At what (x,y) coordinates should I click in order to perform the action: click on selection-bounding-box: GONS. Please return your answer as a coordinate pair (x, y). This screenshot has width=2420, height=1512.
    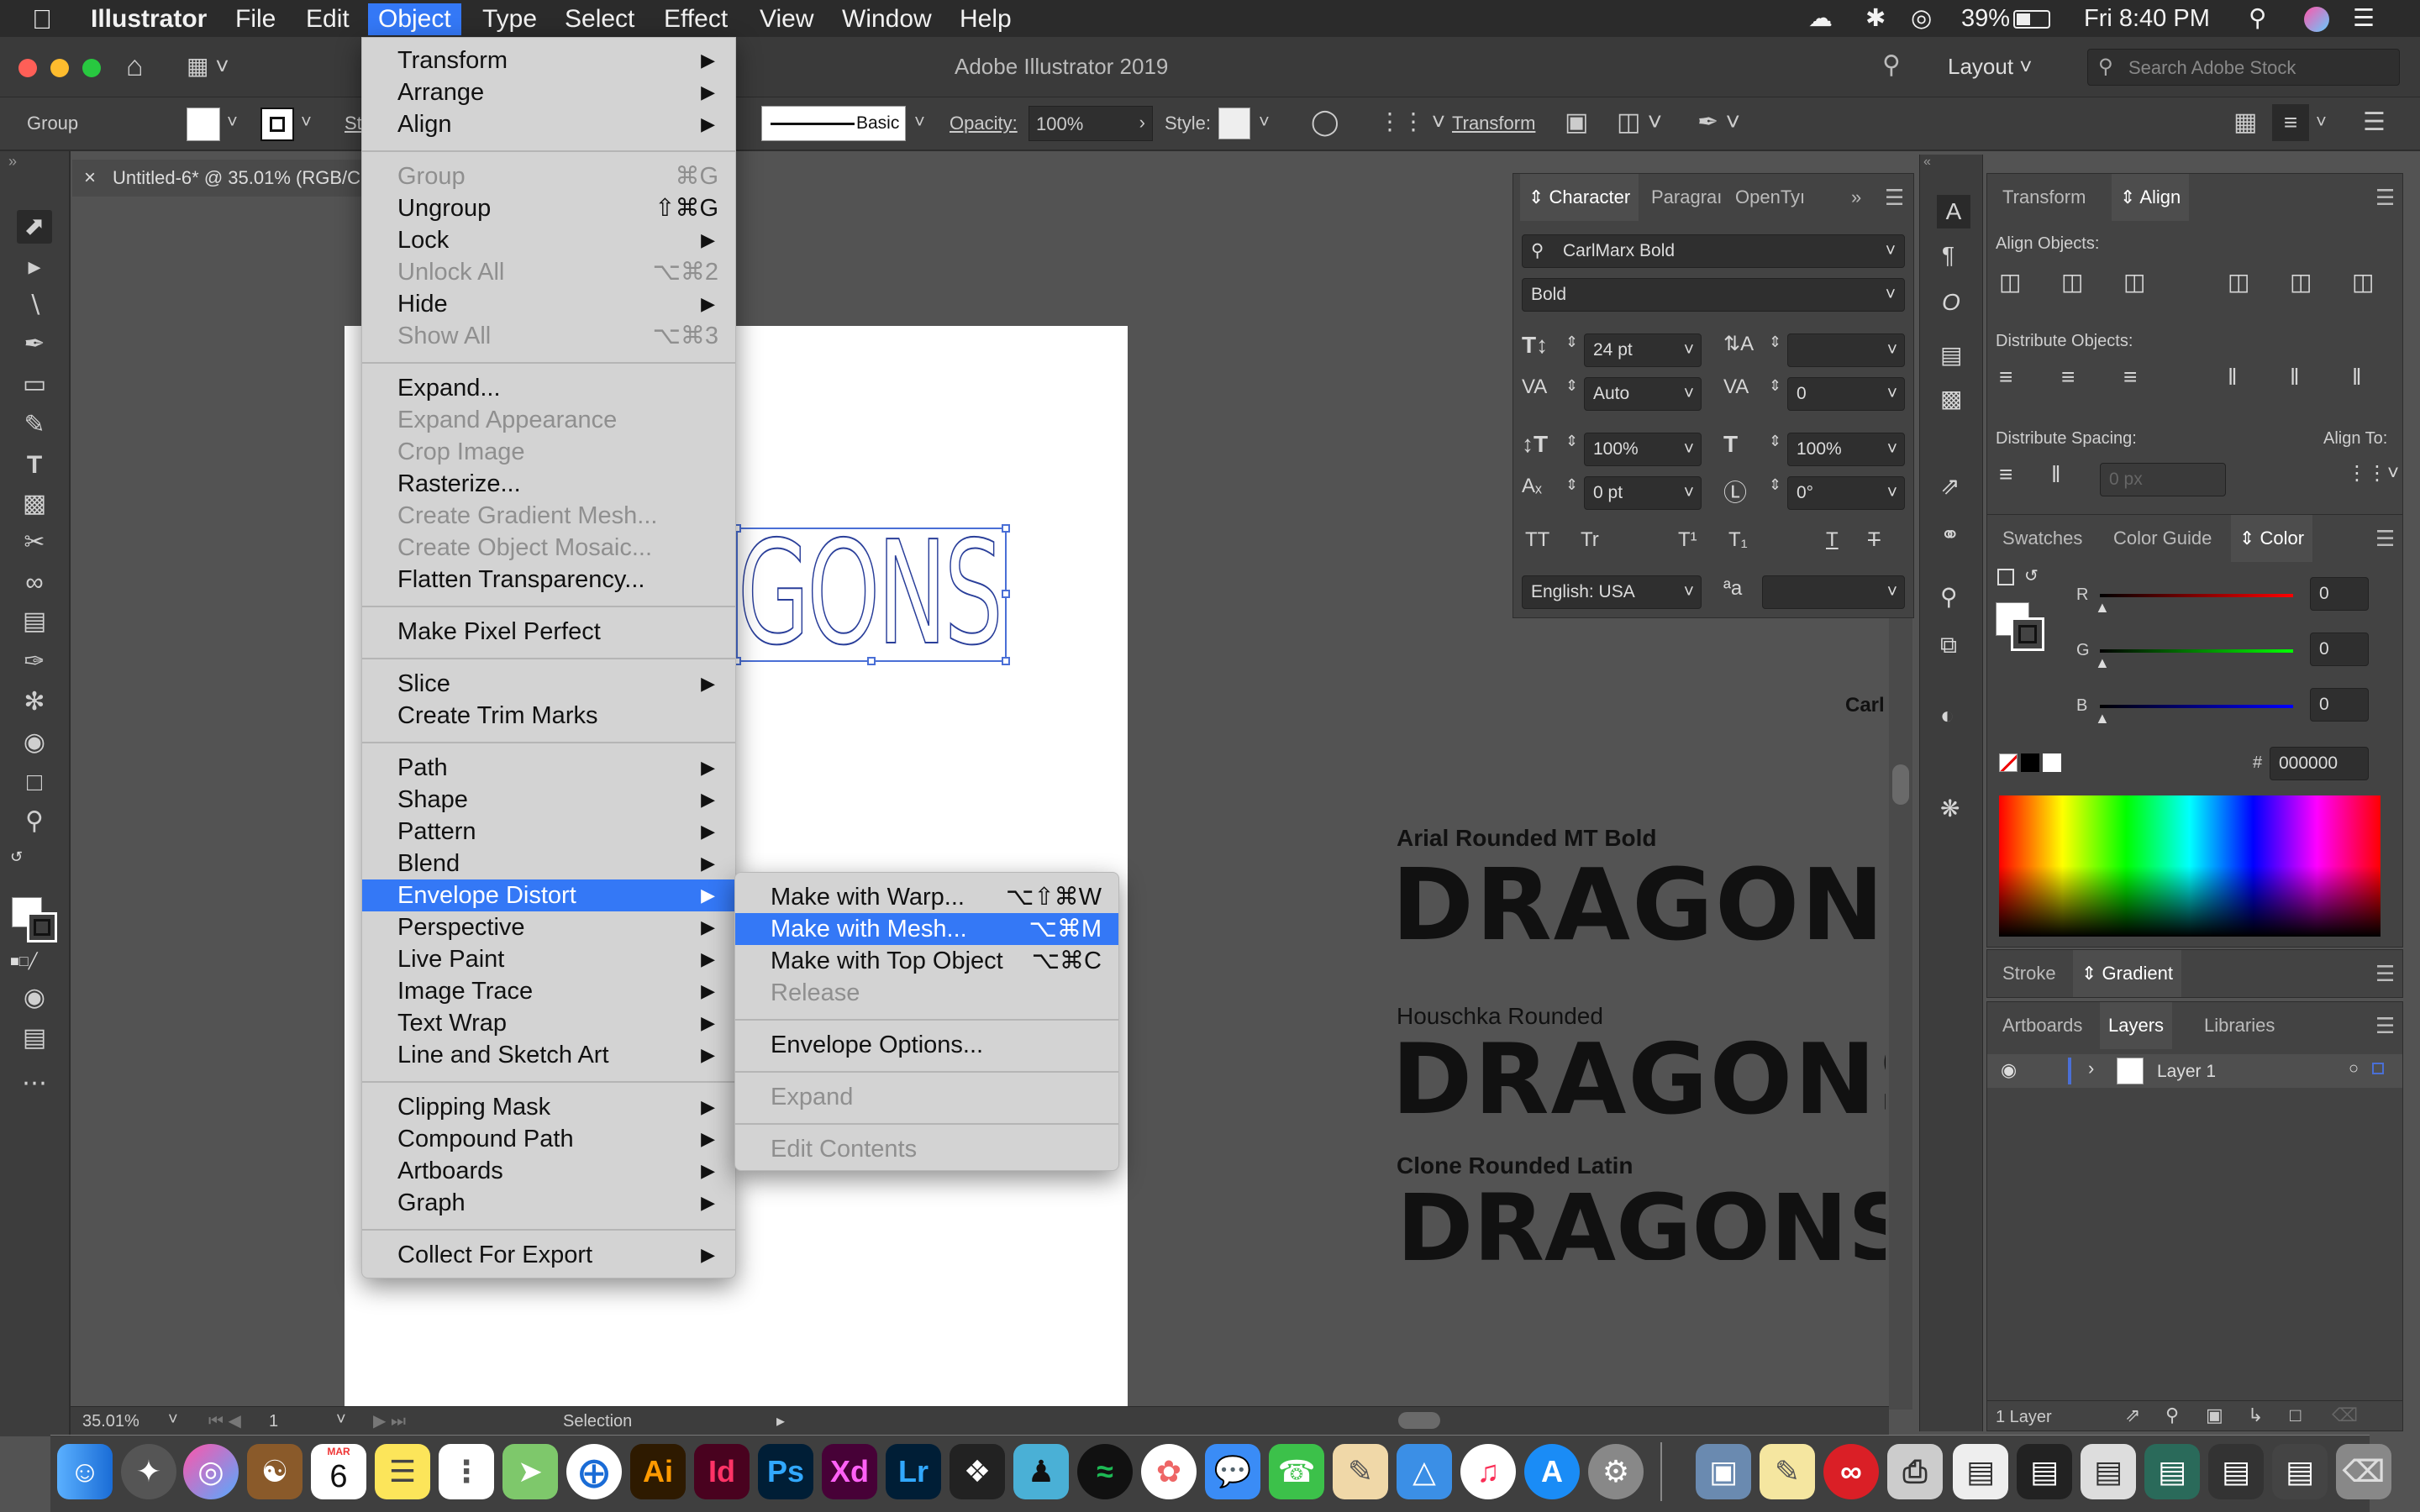
    Looking at the image, I should click on (871, 594).